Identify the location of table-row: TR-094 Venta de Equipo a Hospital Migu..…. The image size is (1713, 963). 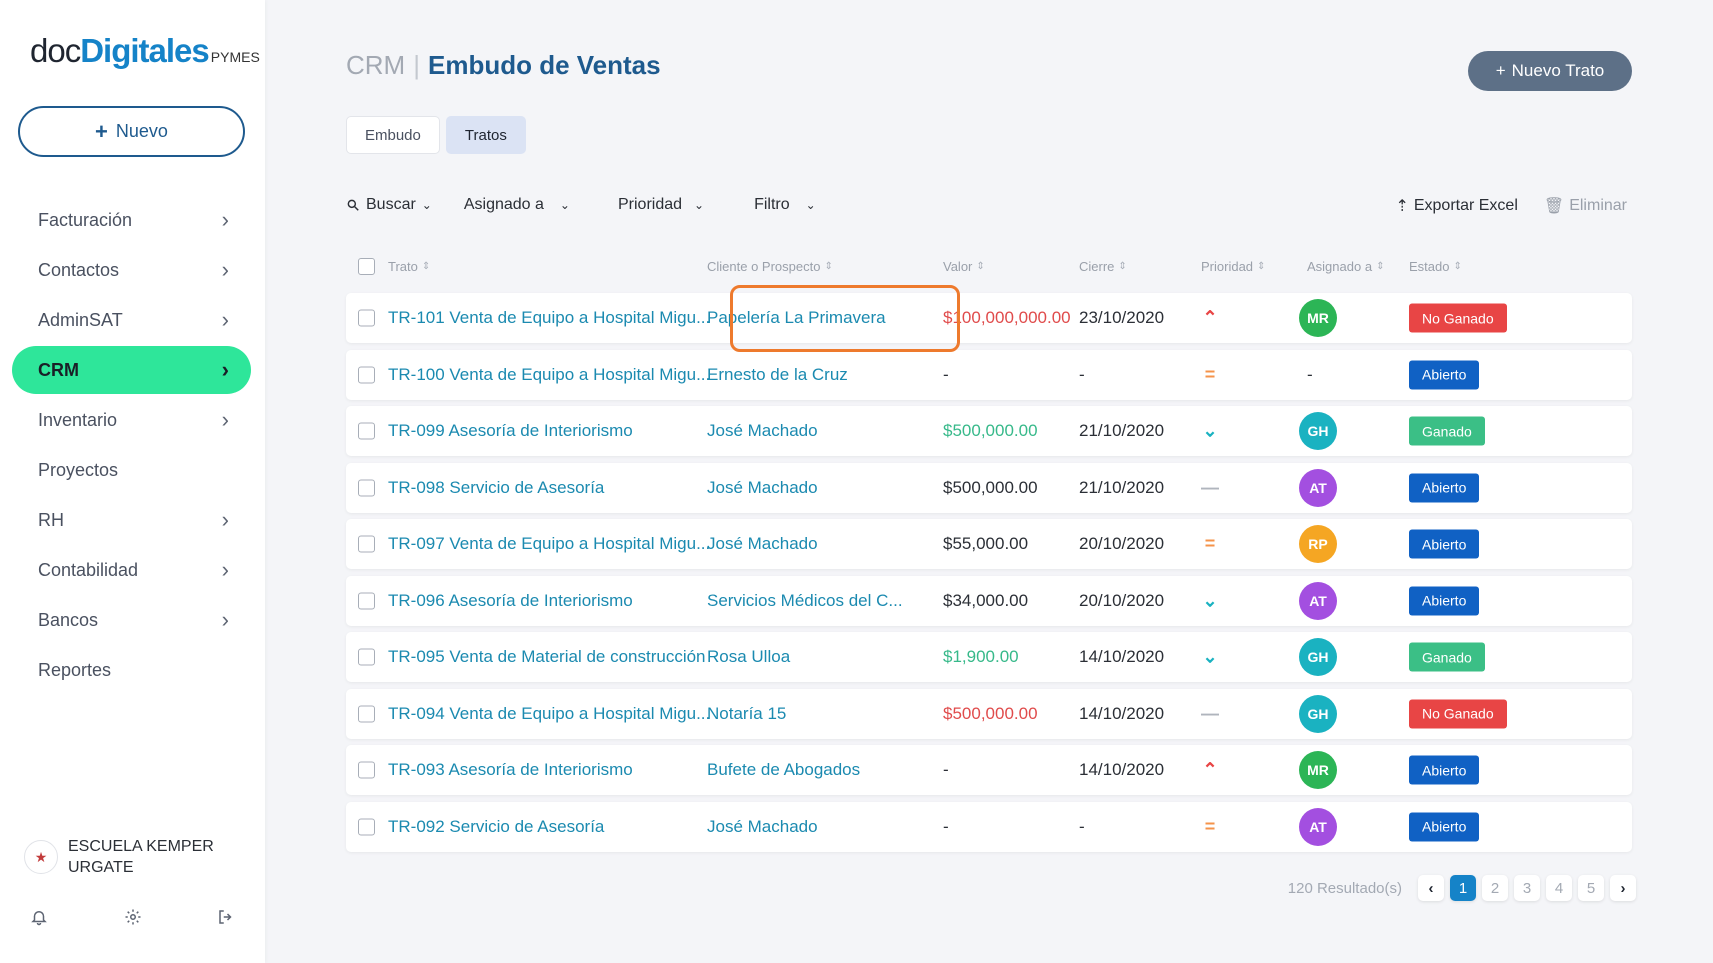
(989, 713).